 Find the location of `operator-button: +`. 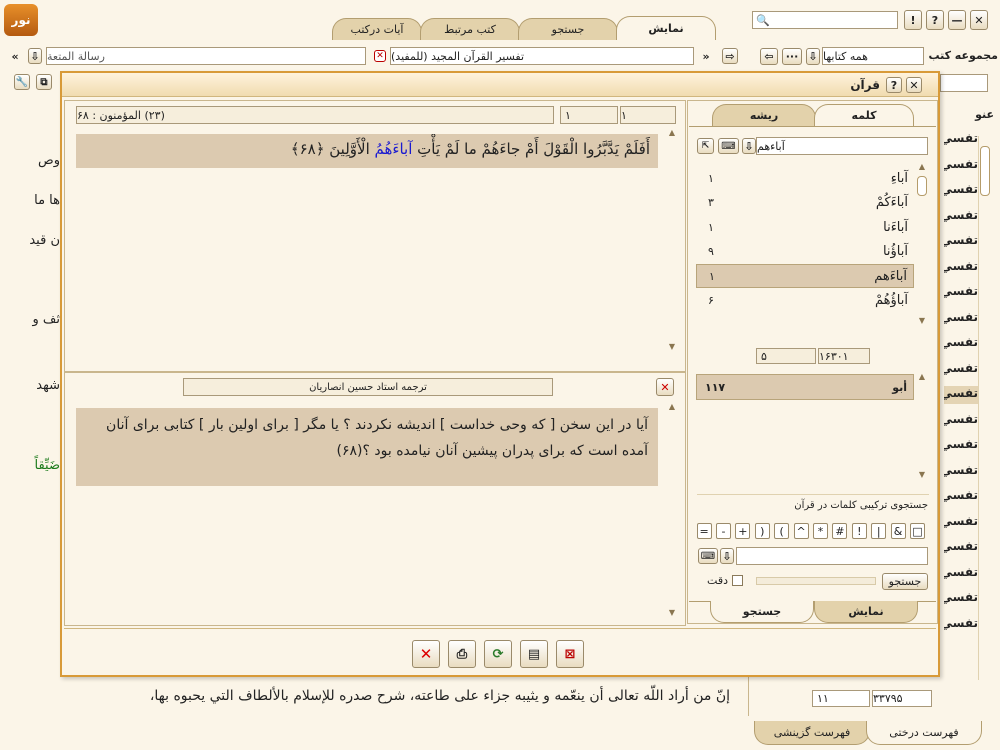

operator-button: + is located at coordinates (743, 531).